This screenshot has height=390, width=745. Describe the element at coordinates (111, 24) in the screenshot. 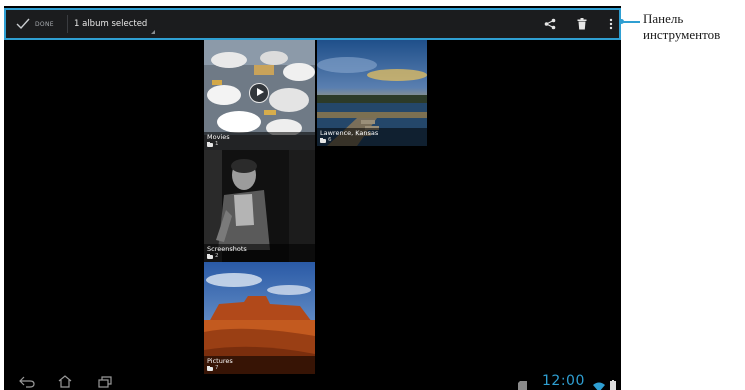

I see `selection-count-label: 1 album selected` at that location.